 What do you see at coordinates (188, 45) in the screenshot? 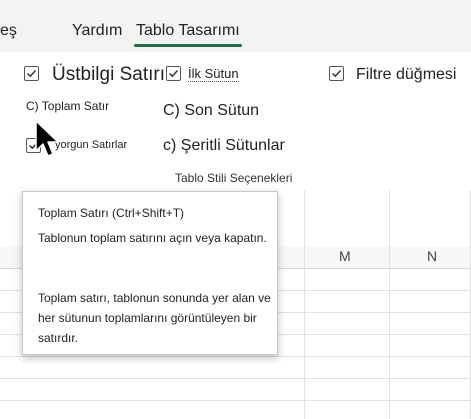
I see `active-tab-indicator` at bounding box center [188, 45].